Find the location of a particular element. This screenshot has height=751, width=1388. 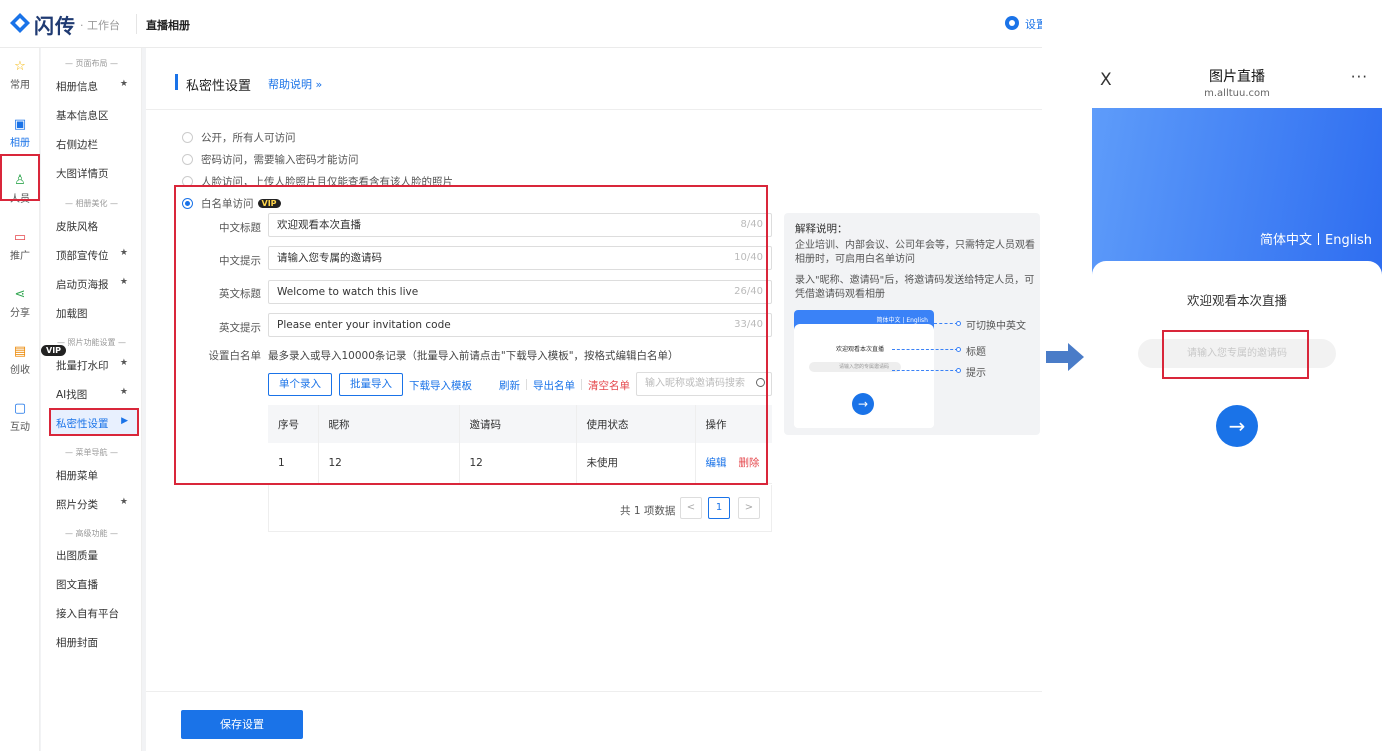

submit-arrow-button: → is located at coordinates (1237, 426).